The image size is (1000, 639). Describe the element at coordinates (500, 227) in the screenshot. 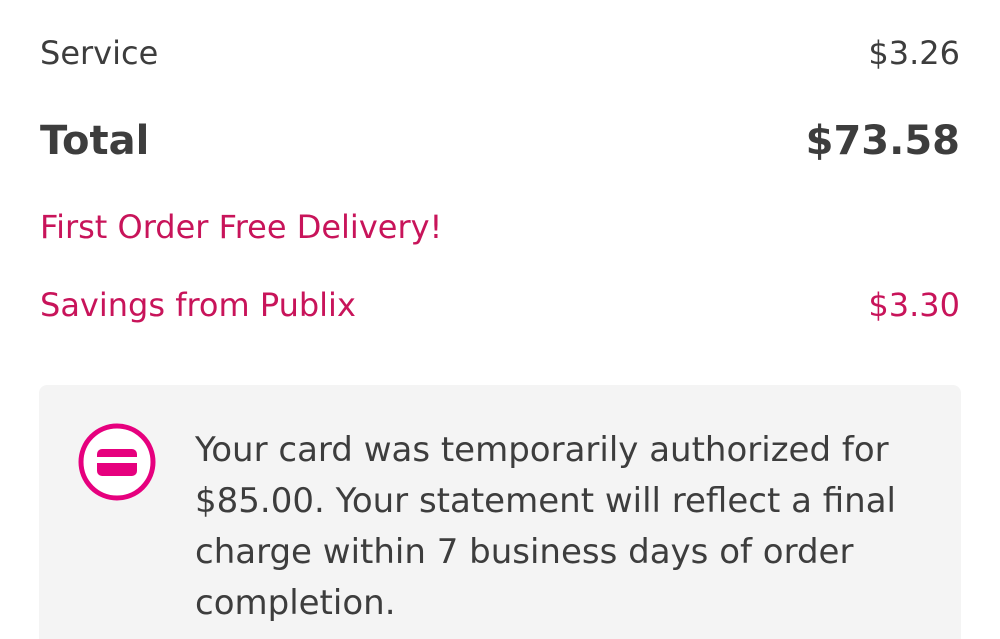

I see `promo-row: First Order Free Delivery!` at that location.